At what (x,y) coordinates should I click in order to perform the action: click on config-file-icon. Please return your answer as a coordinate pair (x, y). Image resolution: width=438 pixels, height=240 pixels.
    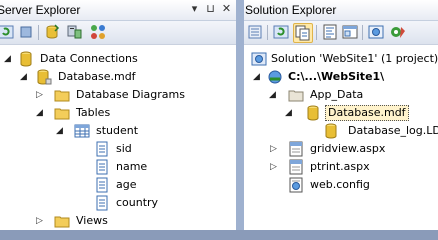
    Looking at the image, I should click on (296, 185).